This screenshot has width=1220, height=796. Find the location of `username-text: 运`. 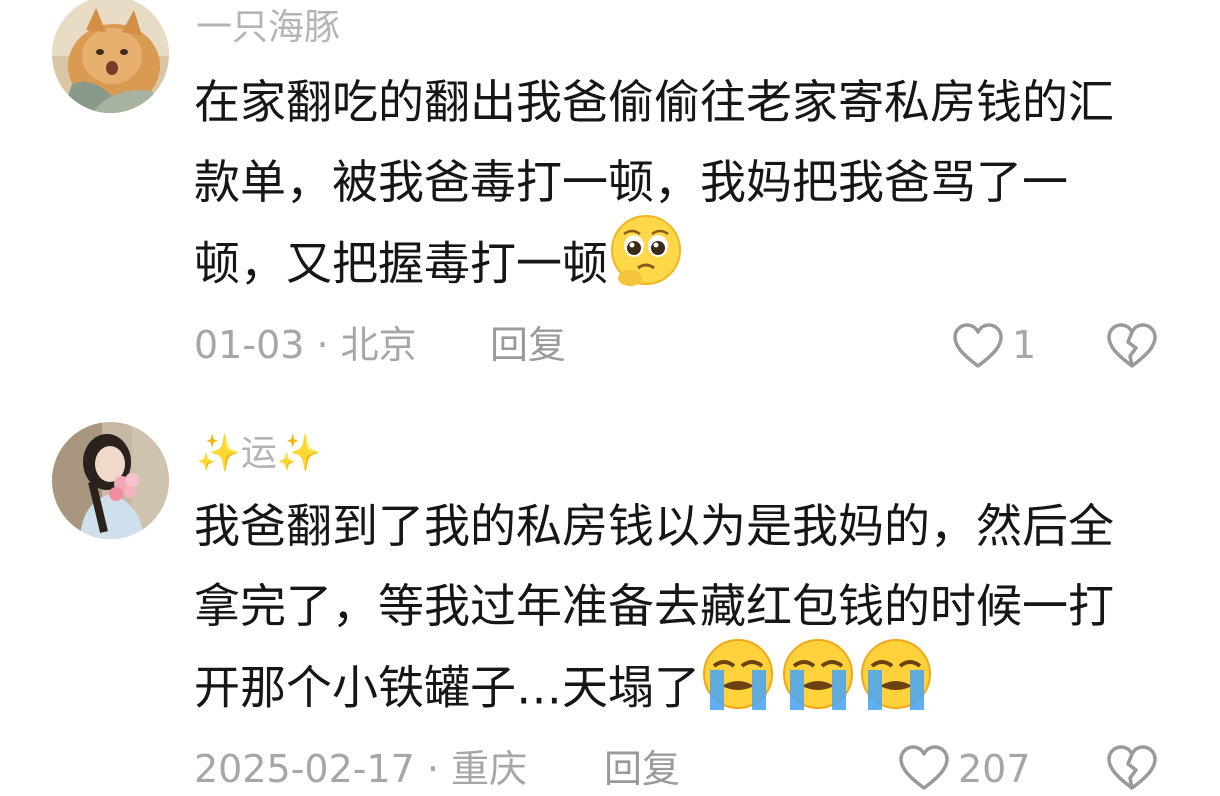

username-text: 运 is located at coordinates (258, 453).